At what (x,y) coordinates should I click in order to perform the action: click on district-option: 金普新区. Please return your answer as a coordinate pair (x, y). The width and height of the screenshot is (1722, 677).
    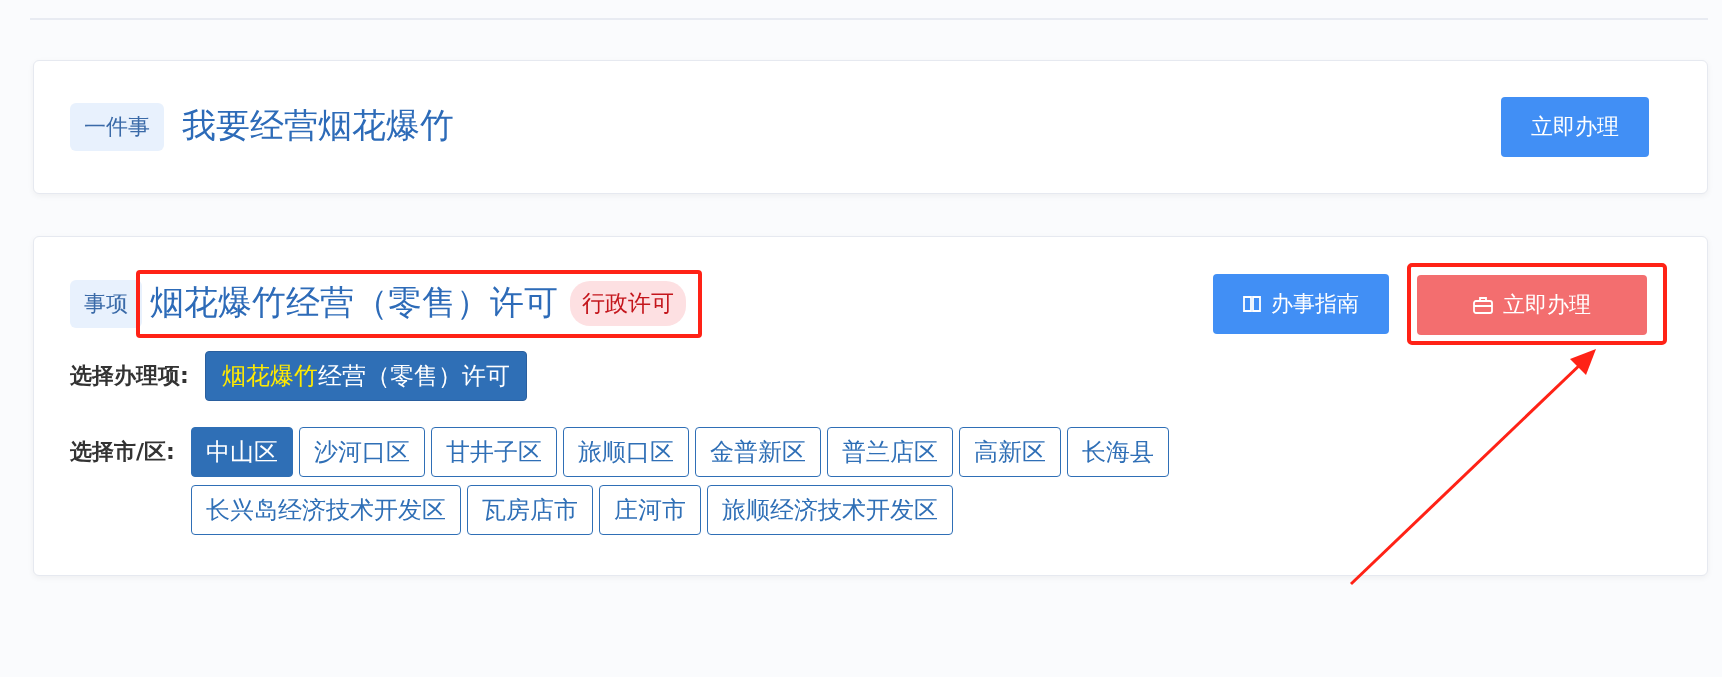
    Looking at the image, I should click on (757, 452).